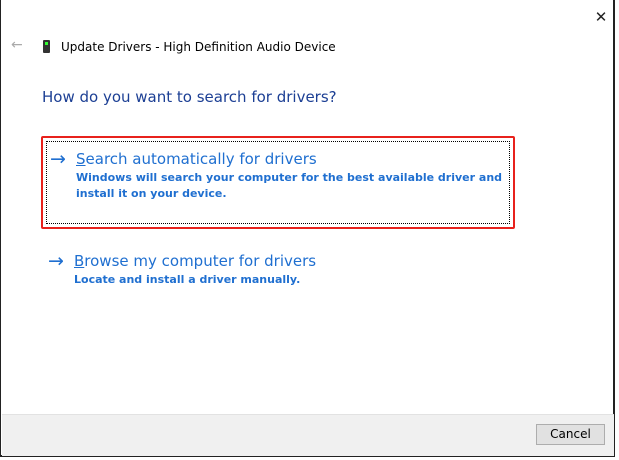 The image size is (619, 460). What do you see at coordinates (187, 279) in the screenshot?
I see `option-description: Locate and install a driver manually.` at bounding box center [187, 279].